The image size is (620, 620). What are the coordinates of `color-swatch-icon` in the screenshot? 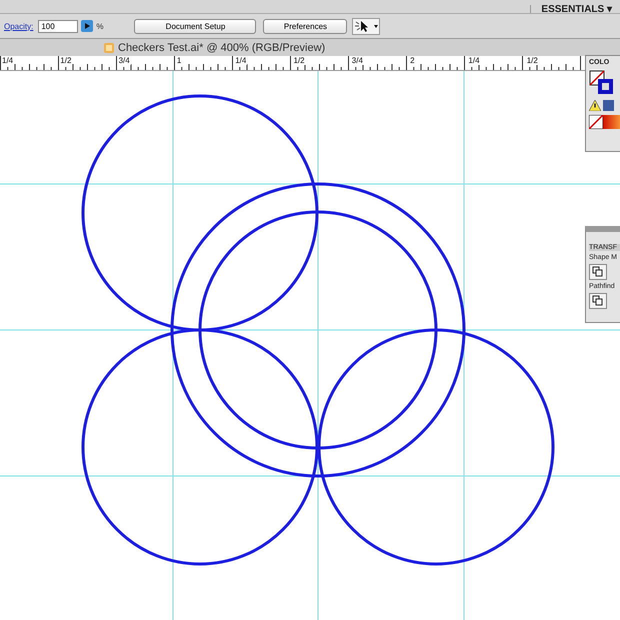 It's located at (608, 105).